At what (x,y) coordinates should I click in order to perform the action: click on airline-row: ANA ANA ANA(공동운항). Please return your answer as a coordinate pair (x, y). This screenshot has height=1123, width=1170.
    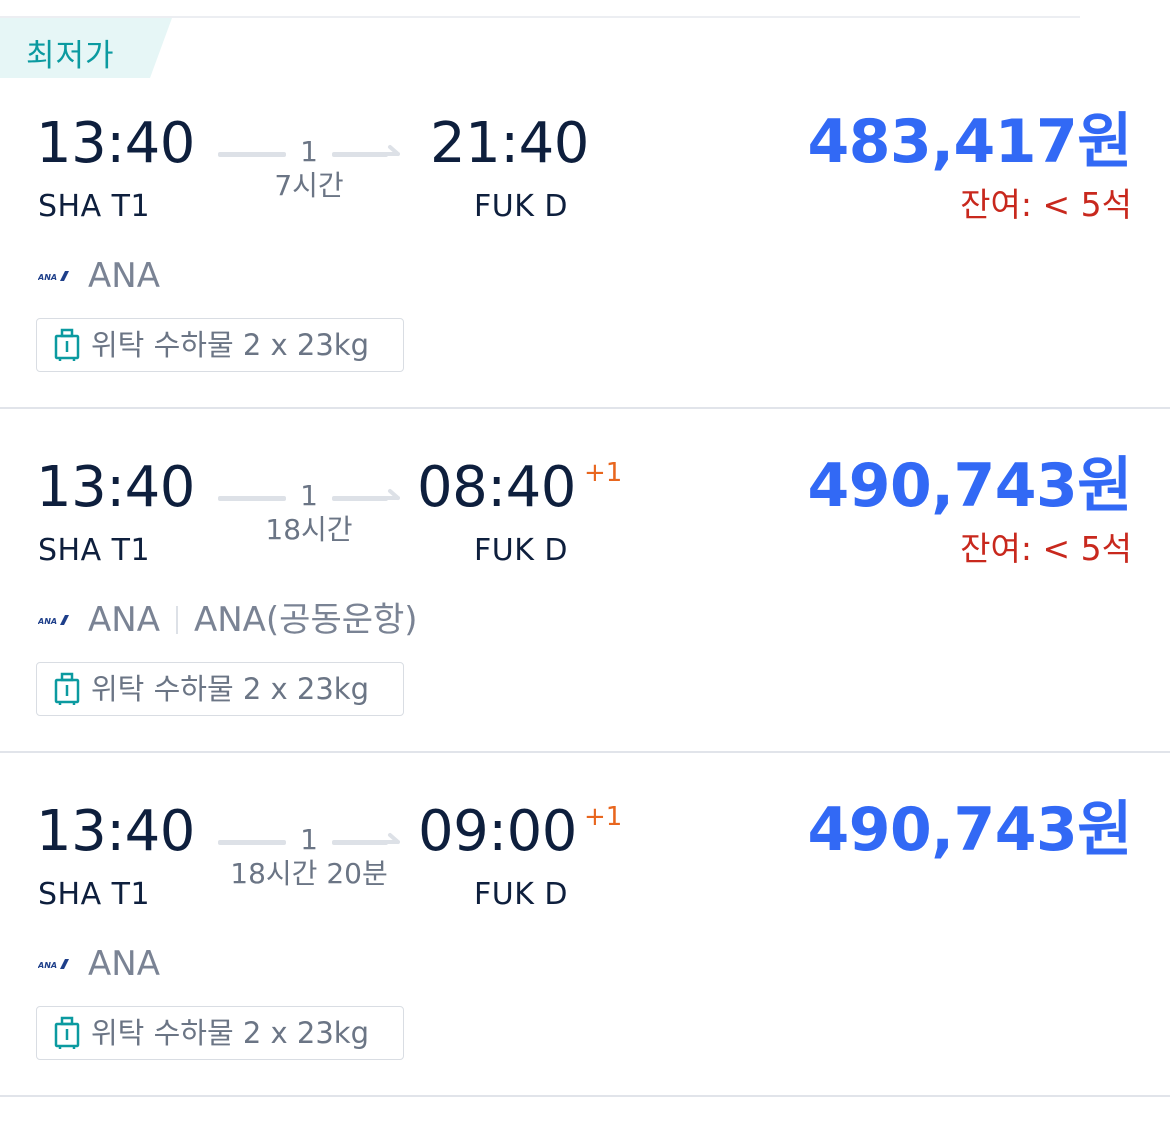
    Looking at the image, I should click on (228, 620).